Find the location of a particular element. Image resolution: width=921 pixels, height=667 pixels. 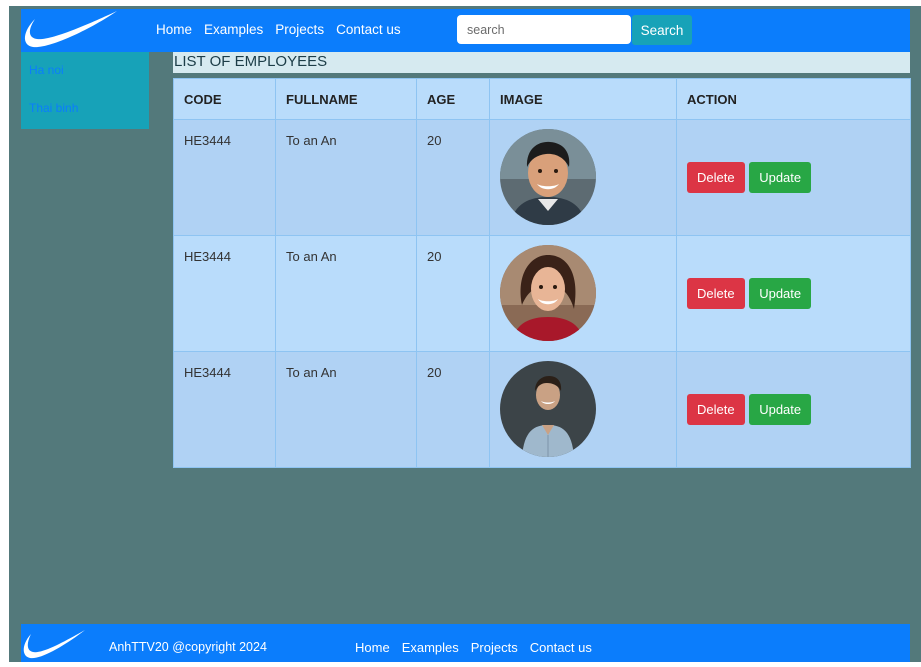

sidebar-item-ha-noi: Ha noi is located at coordinates (46, 70).